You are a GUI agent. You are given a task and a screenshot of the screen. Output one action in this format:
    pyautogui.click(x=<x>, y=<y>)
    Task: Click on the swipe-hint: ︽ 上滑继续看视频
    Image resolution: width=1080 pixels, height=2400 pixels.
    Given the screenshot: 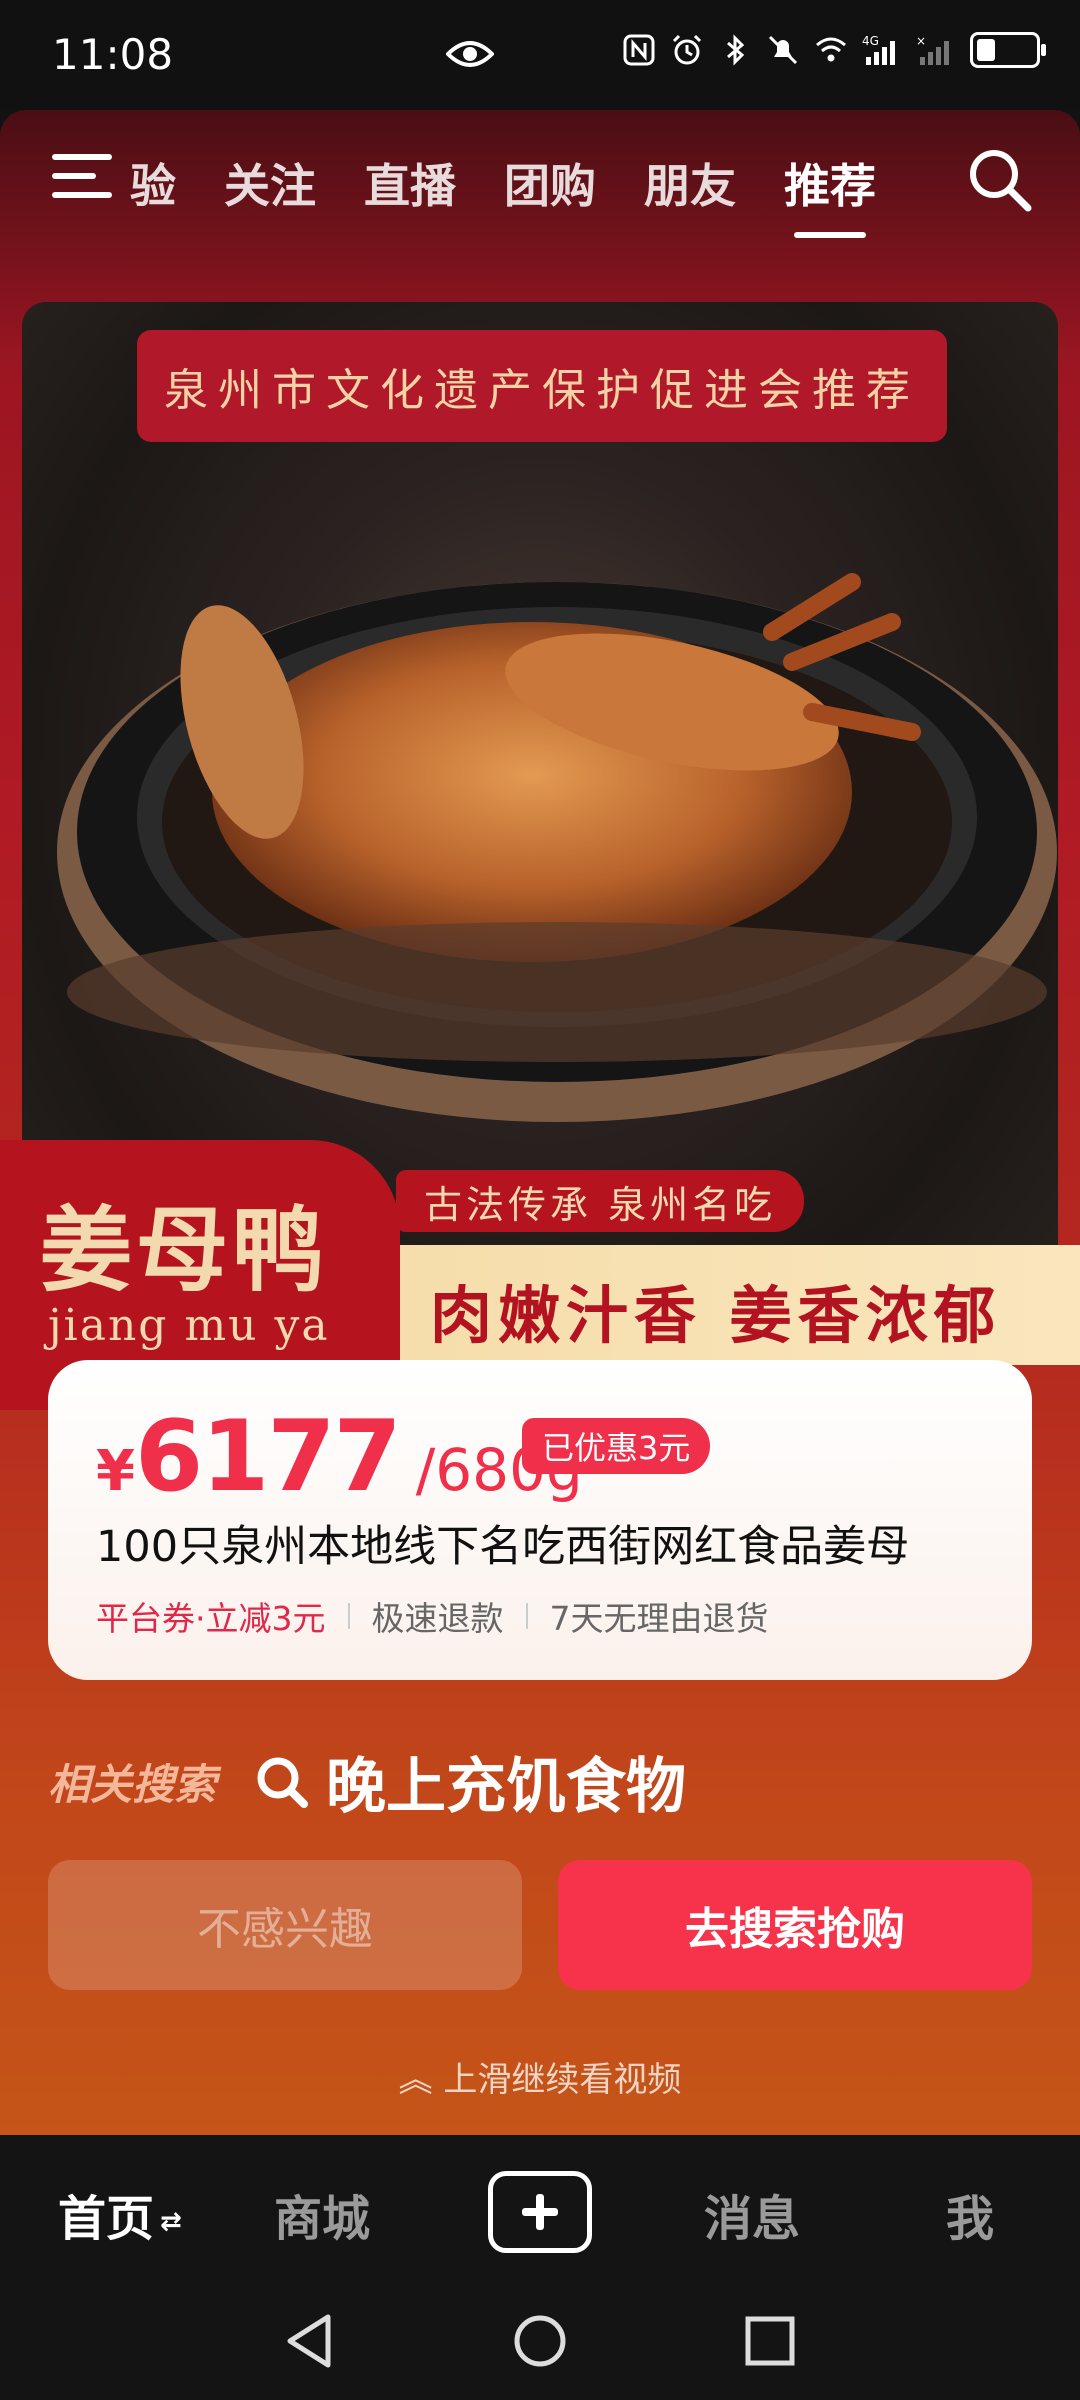 What is the action you would take?
    pyautogui.click(x=540, y=2076)
    